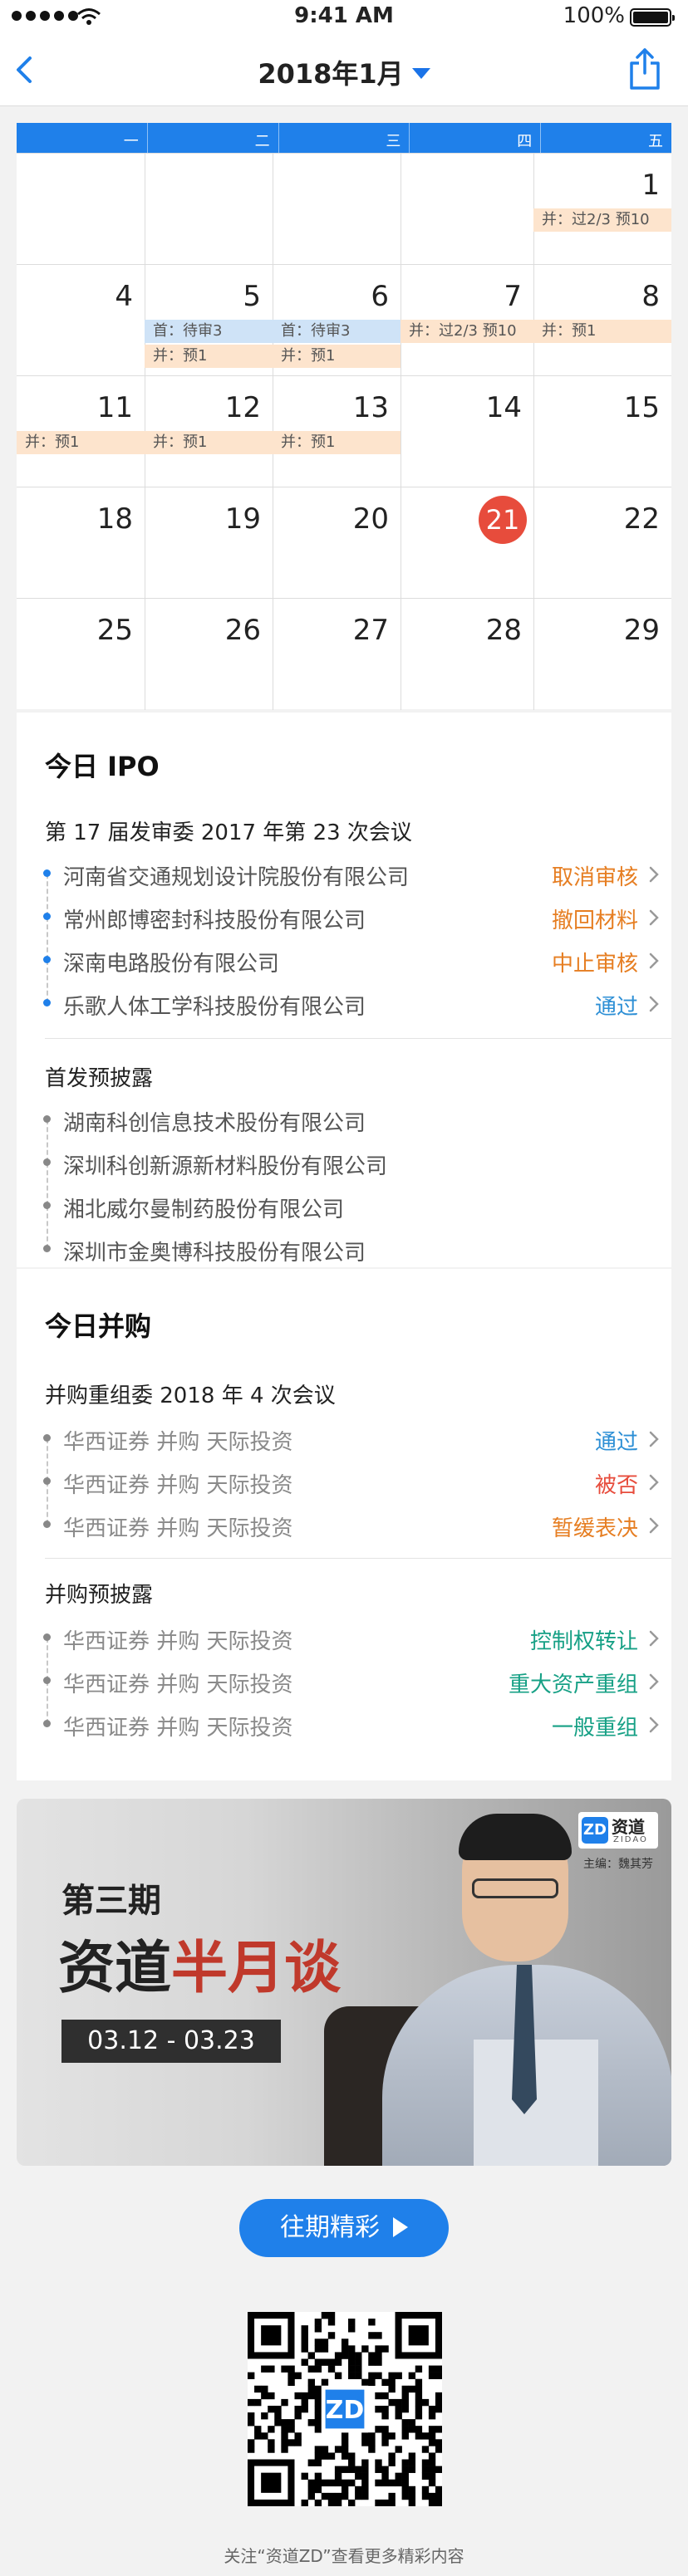  What do you see at coordinates (337, 655) in the screenshot?
I see `calendar-day: 27` at bounding box center [337, 655].